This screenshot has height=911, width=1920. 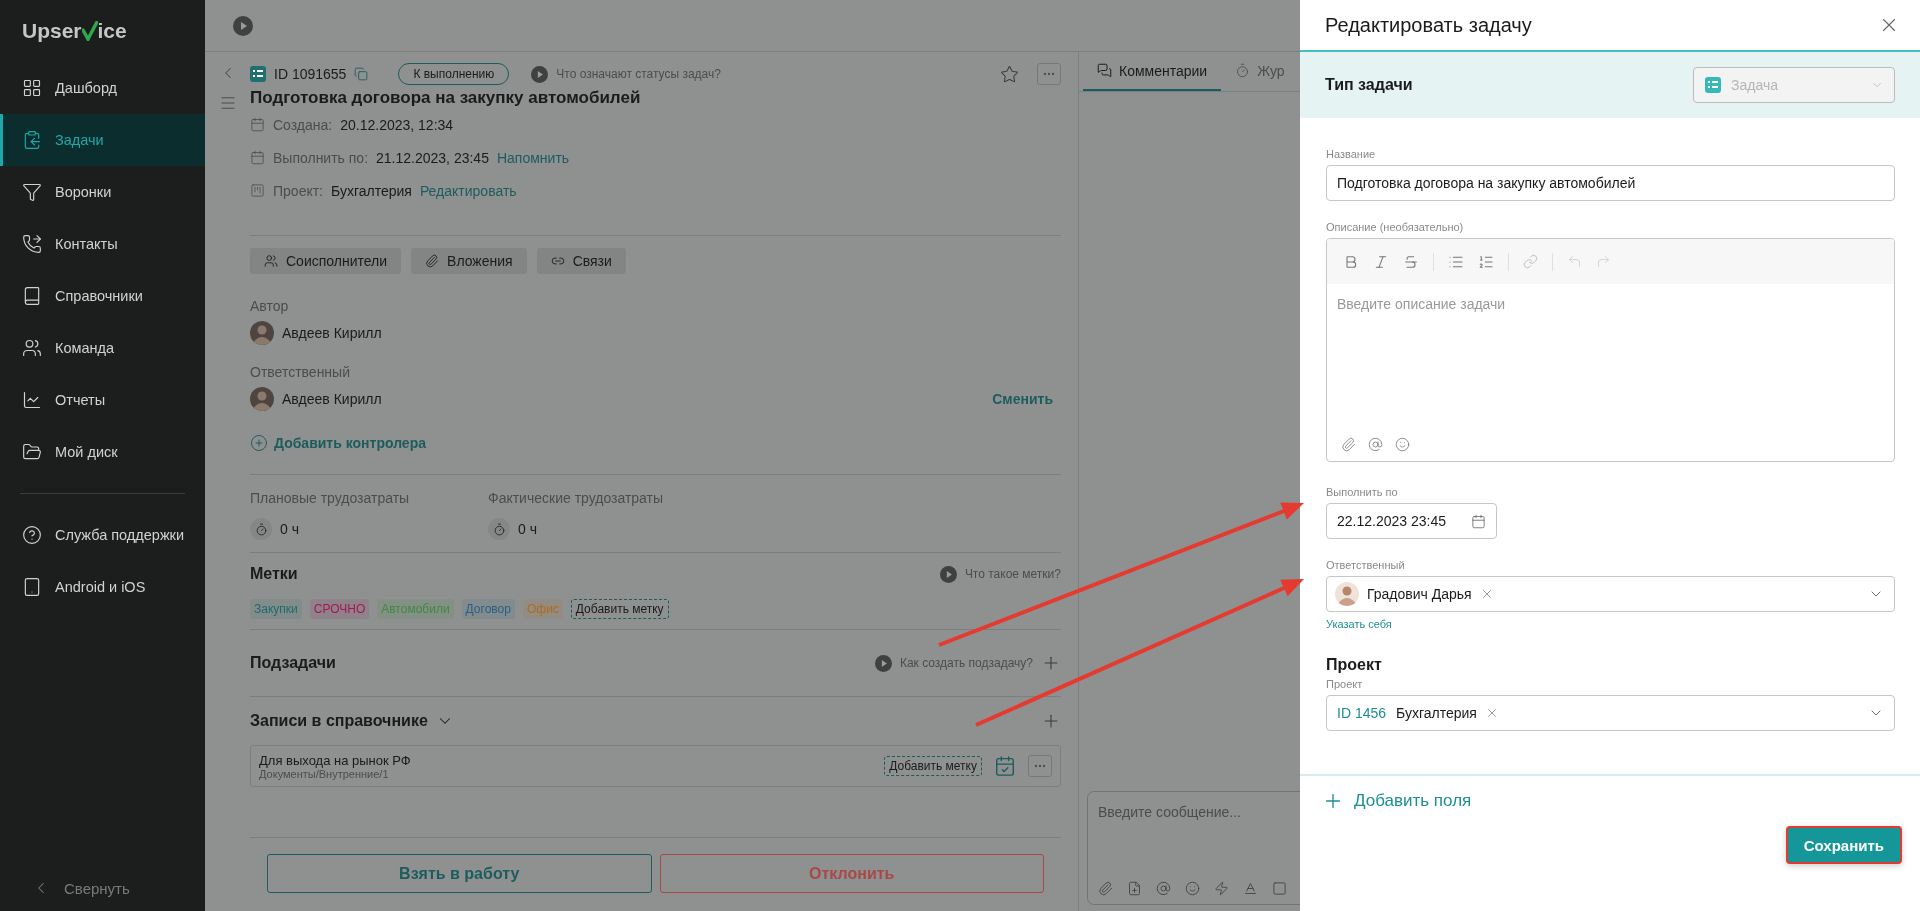 I want to click on nav-label: Служба поддержки, so click(x=120, y=535).